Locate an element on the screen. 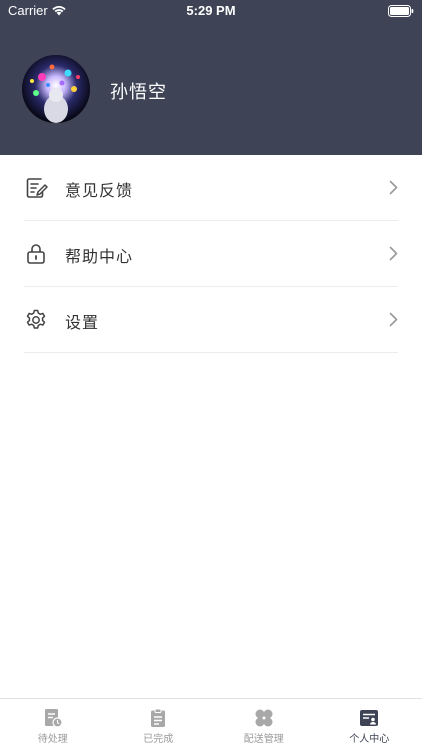 The width and height of the screenshot is (422, 750). tab-completed: 已完成 is located at coordinates (159, 724).